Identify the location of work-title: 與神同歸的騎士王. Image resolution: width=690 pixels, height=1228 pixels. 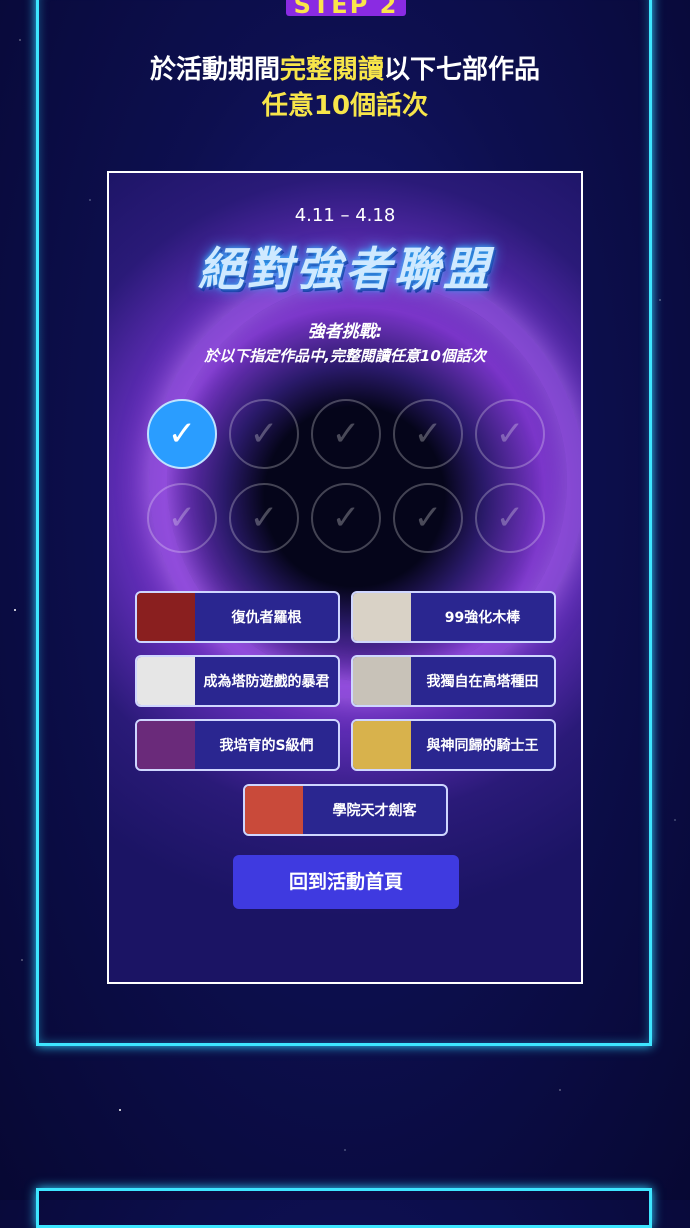
(482, 746).